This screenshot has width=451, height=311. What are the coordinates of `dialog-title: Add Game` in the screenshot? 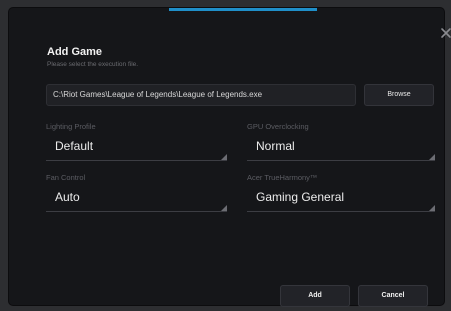 It's located at (75, 52).